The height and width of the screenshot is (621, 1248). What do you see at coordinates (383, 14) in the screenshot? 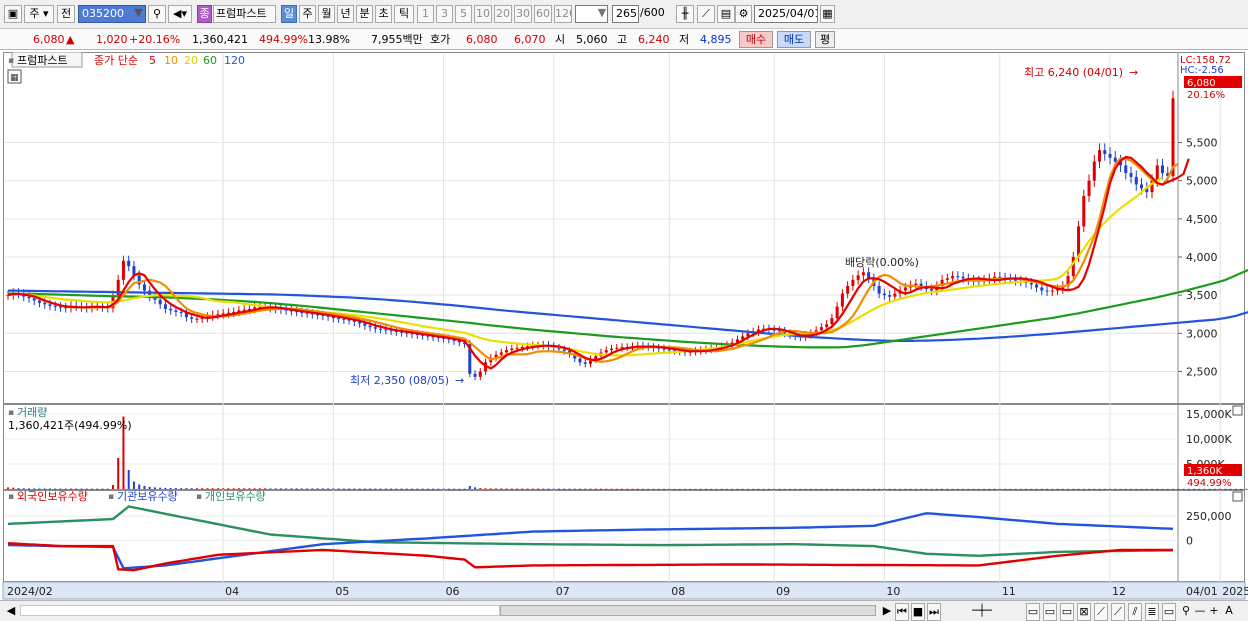
I see `tab-period-second: 초` at bounding box center [383, 14].